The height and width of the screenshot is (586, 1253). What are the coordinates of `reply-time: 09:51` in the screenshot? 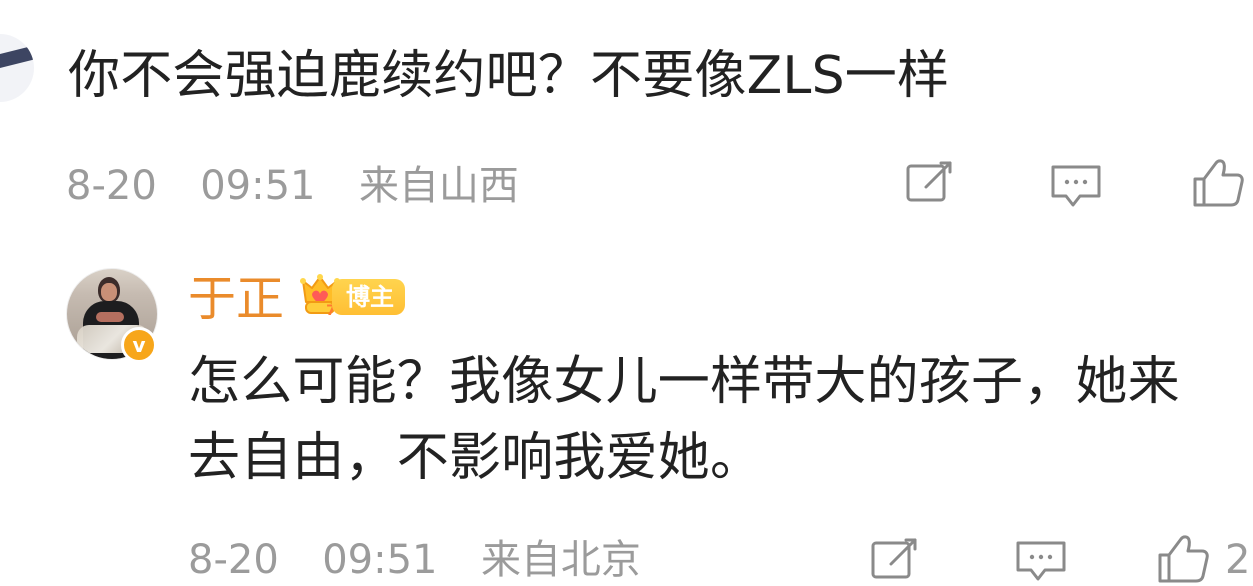 It's located at (380, 560).